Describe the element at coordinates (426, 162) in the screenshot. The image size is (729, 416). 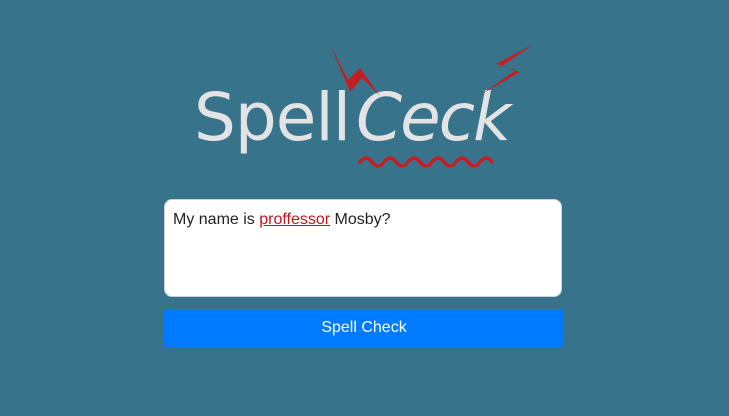
I see `squiggly-underline-icon` at that location.